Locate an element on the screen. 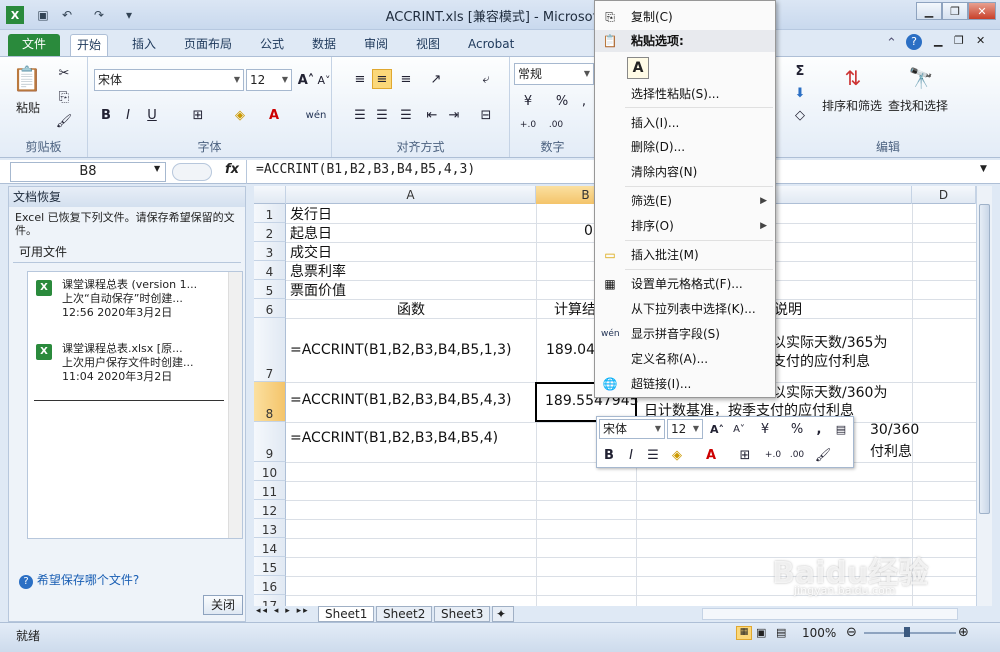 The image size is (1000, 652). close-doc-icon: ✕ is located at coordinates (980, 40).